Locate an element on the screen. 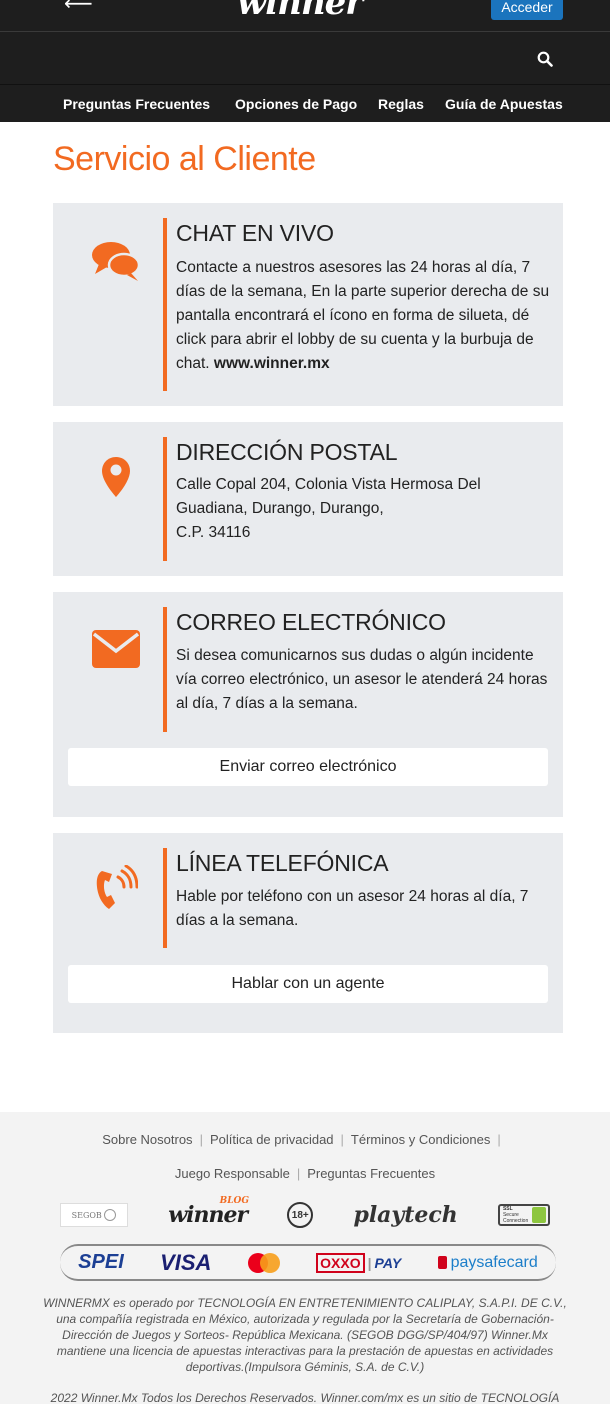 The image size is (610, 1406). winner-blog-logo: winner BLOG is located at coordinates (208, 1212).